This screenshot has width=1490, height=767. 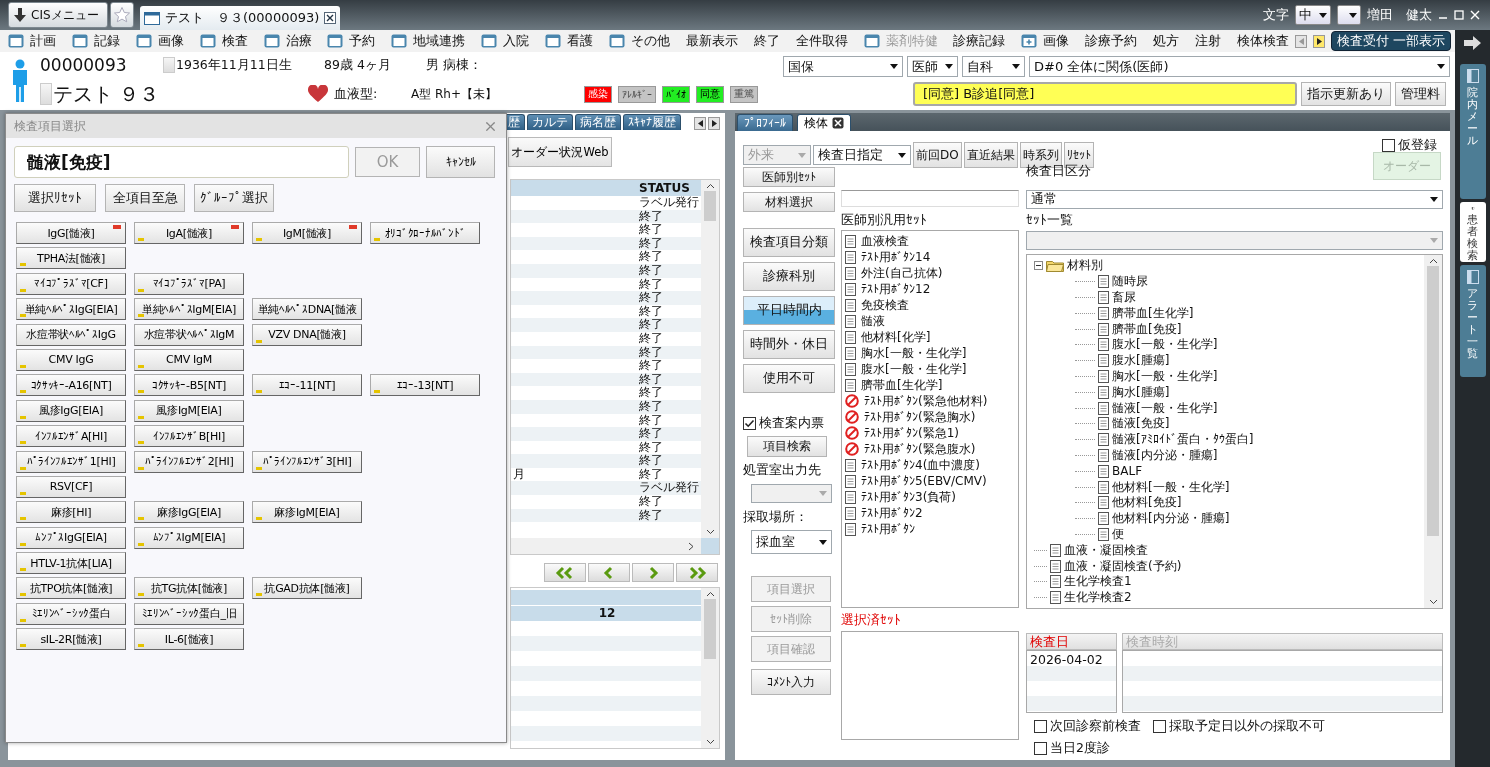 I want to click on test-item-button: CMV IgG, so click(x=71, y=359).